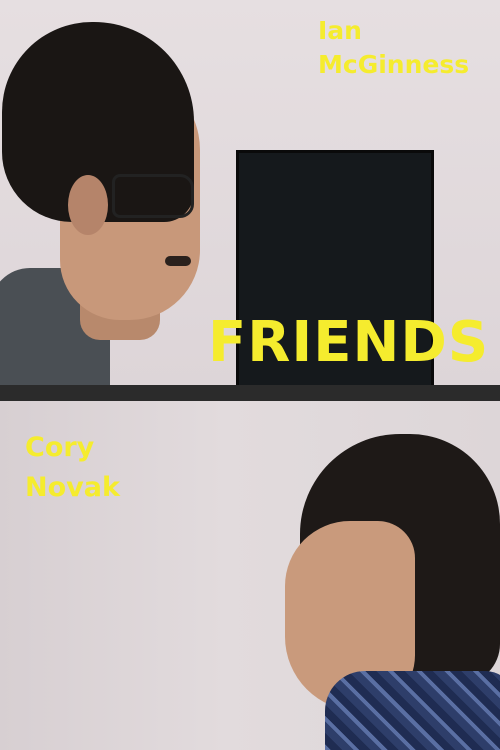  What do you see at coordinates (60, 447) in the screenshot?
I see `actor-first-name: Cory` at bounding box center [60, 447].